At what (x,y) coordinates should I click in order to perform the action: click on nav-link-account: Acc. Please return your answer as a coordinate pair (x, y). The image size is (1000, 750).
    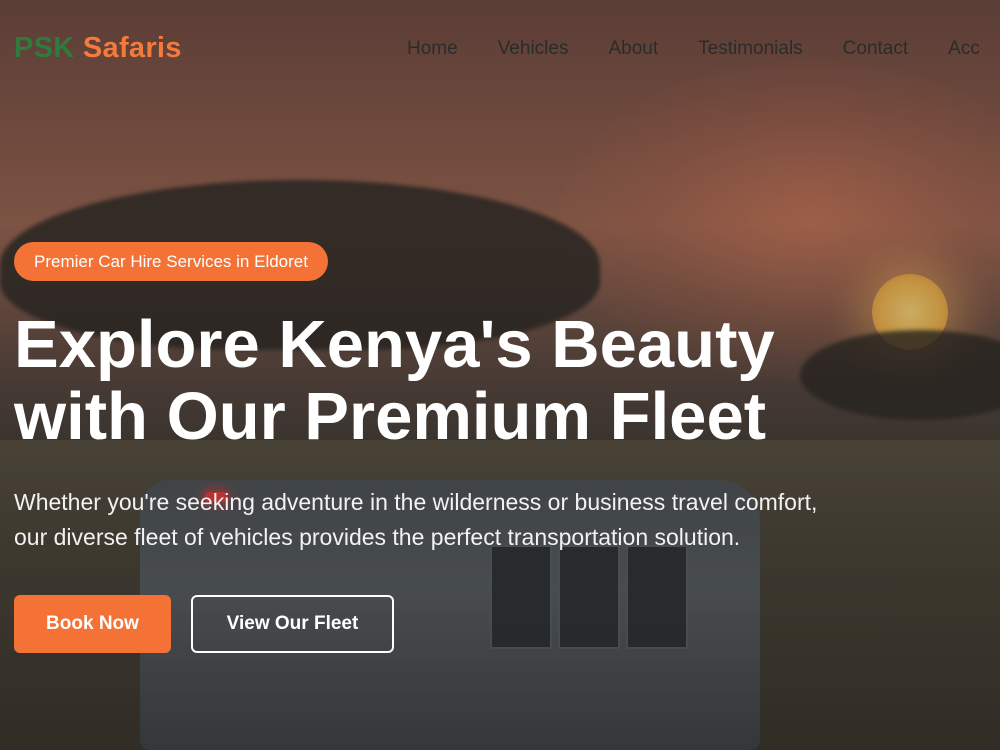
    Looking at the image, I should click on (964, 49).